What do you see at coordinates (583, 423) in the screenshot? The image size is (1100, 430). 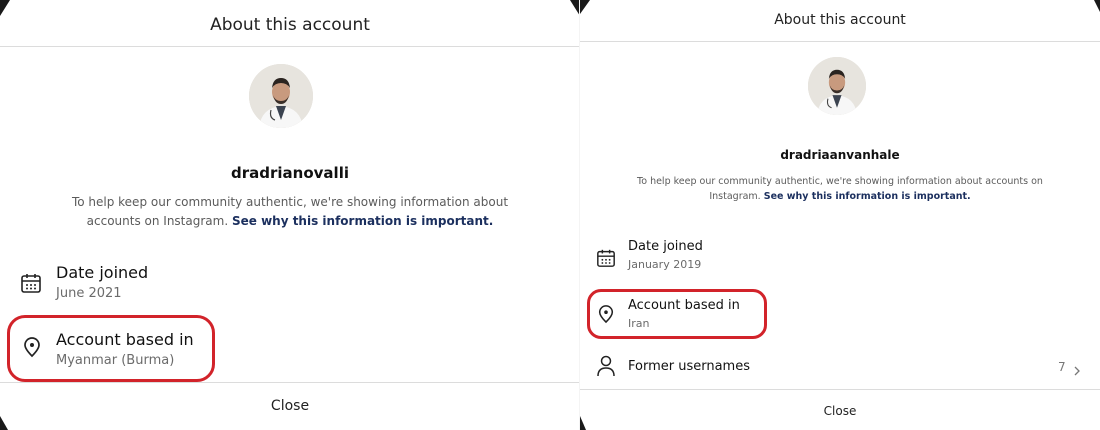 I see `right-bottom-left-corner-mark` at bounding box center [583, 423].